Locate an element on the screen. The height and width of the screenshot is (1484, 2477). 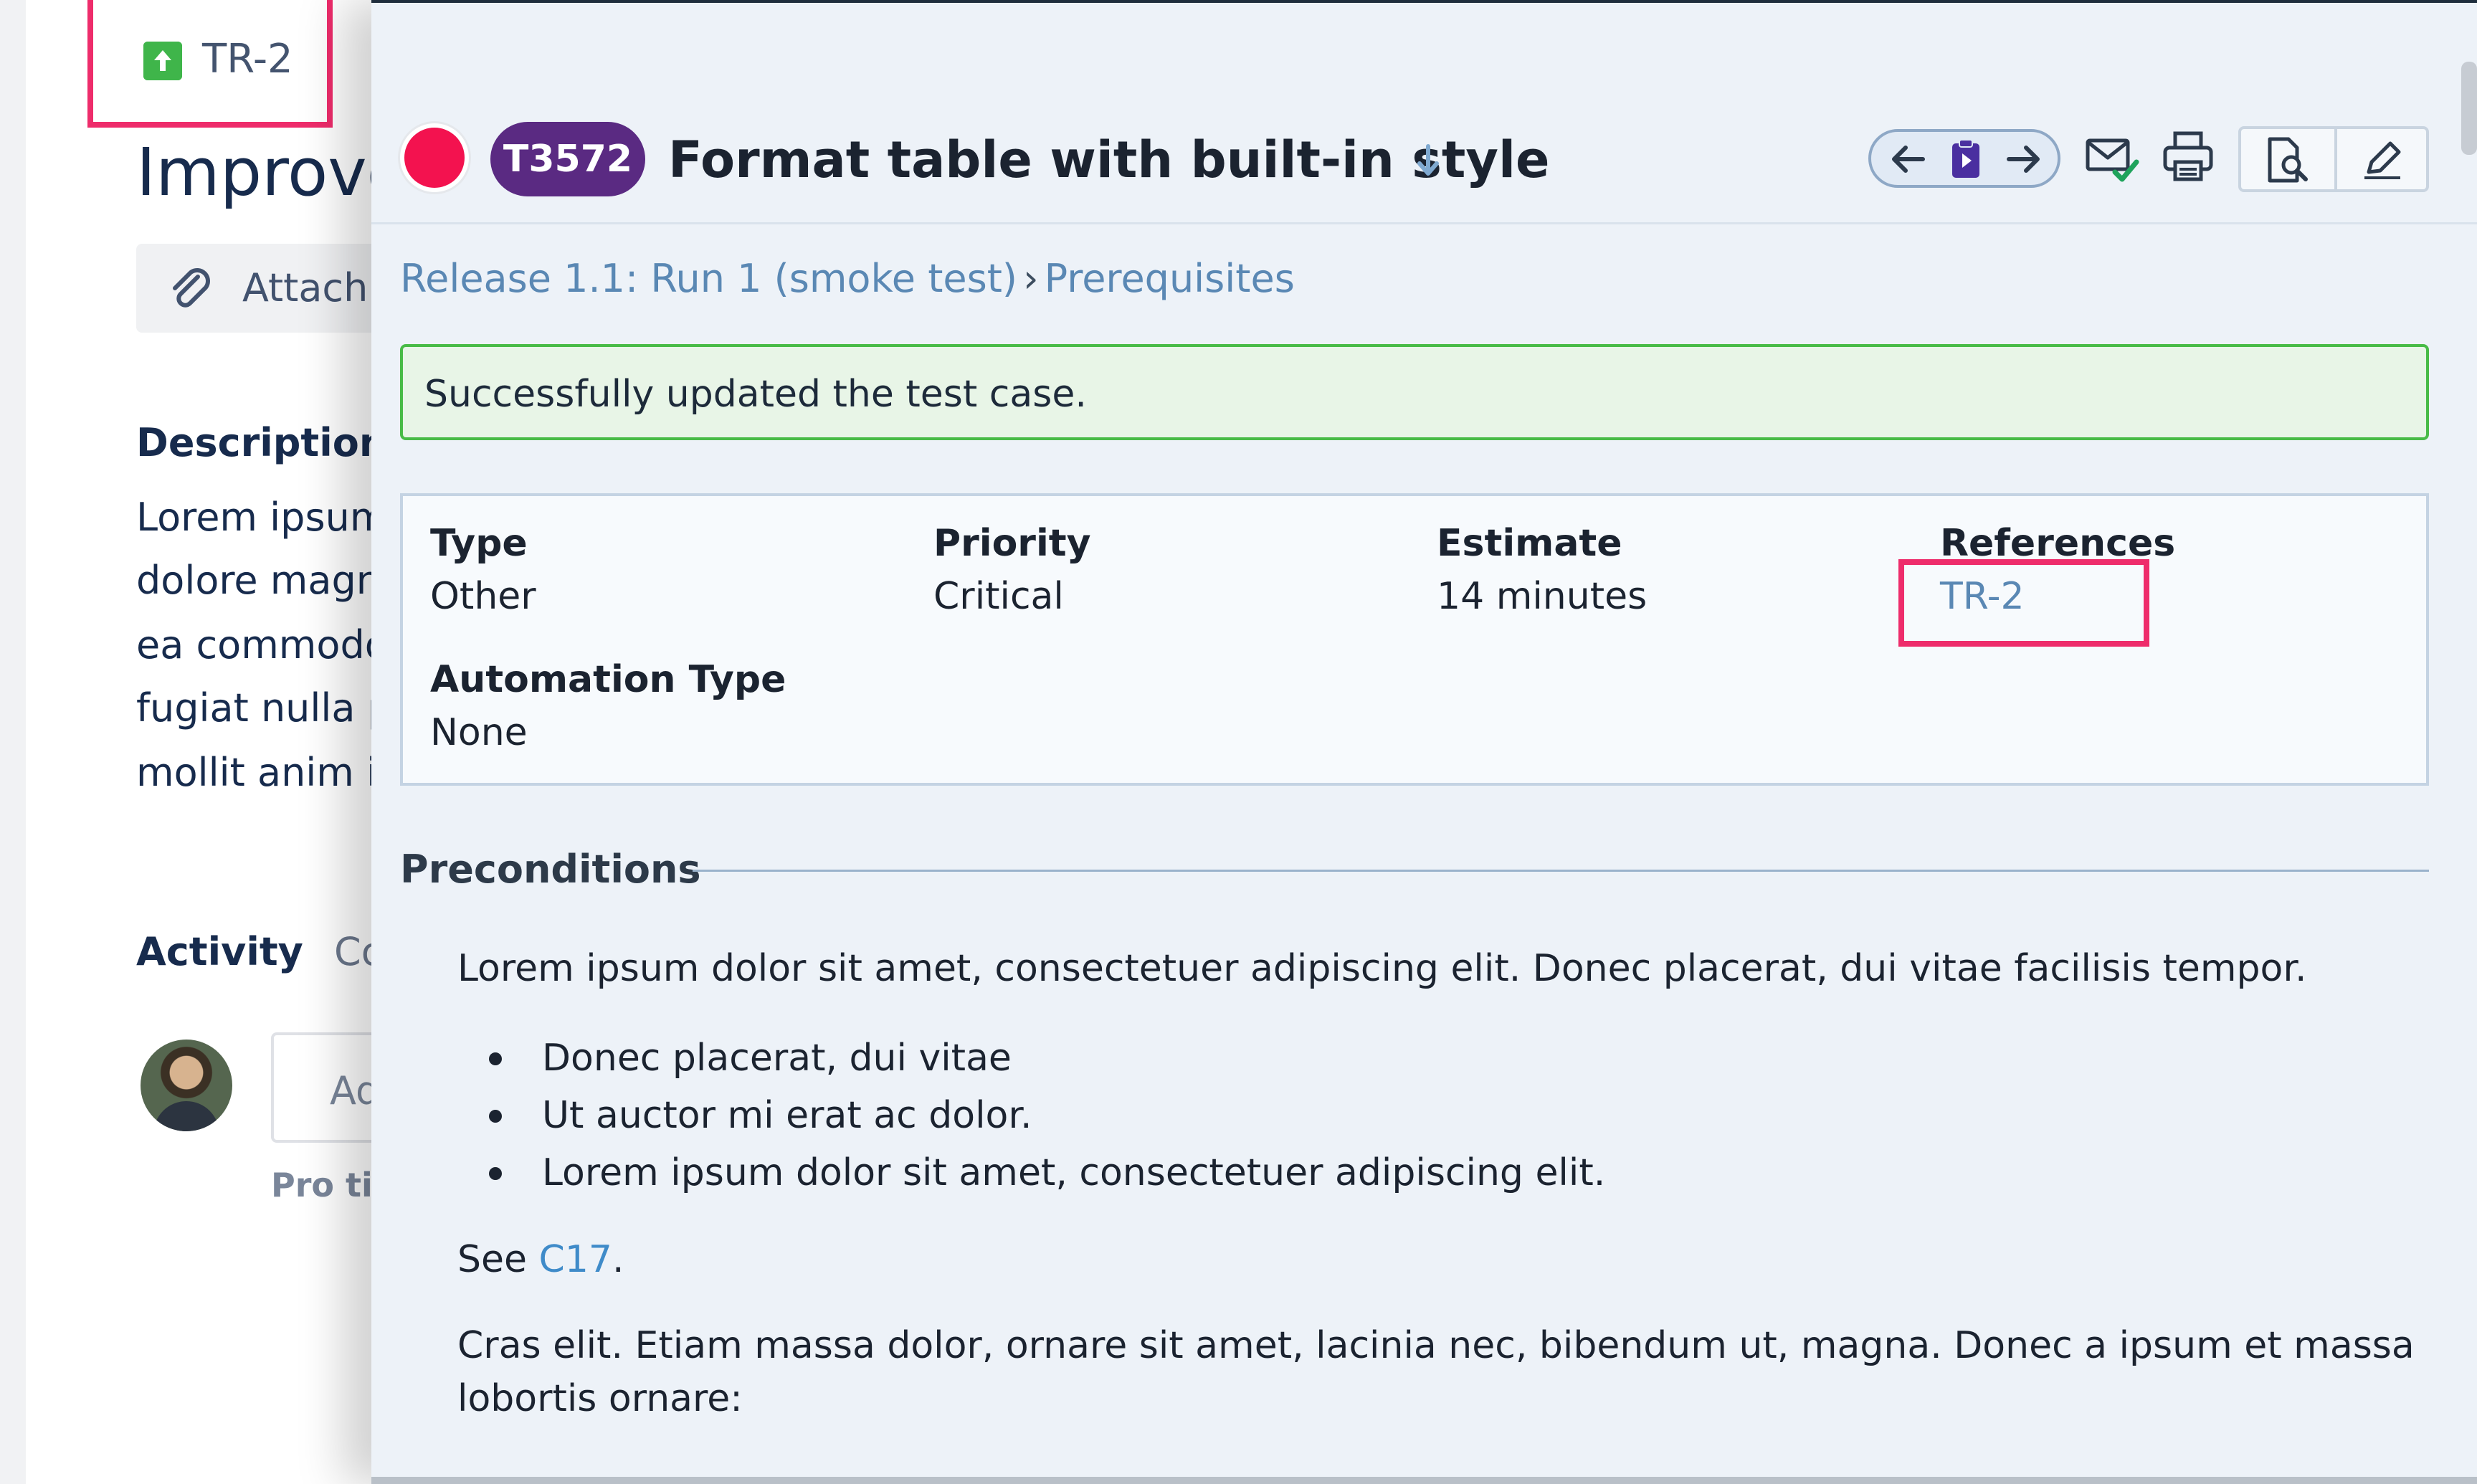
description-line: dolore magna is located at coordinates (270, 581).